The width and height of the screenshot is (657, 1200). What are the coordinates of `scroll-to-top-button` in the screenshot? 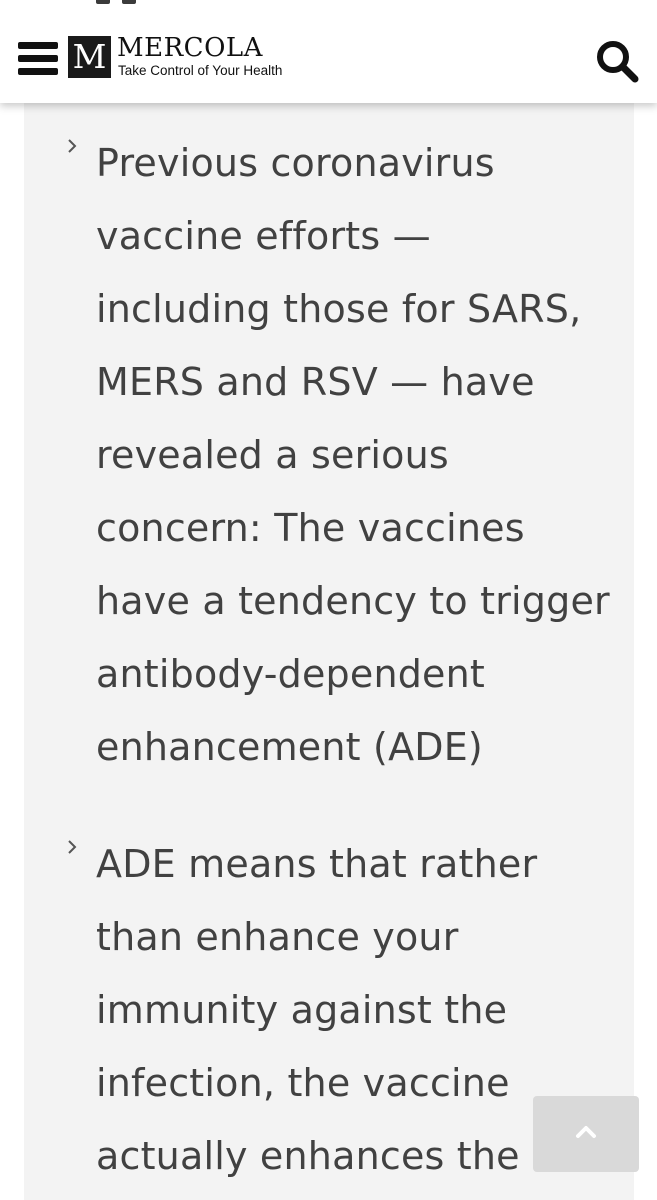 It's located at (586, 1134).